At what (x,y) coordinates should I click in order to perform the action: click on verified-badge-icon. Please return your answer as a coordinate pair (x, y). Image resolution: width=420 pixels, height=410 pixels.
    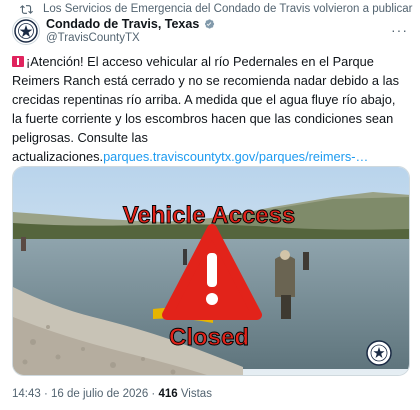
    Looking at the image, I should click on (210, 24).